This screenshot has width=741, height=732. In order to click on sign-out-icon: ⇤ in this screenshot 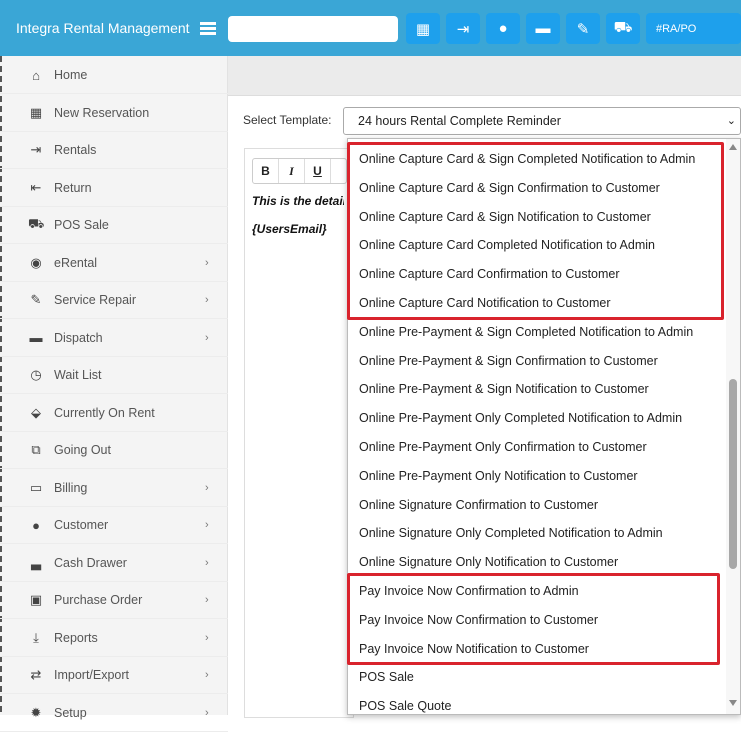, I will do `click(36, 187)`.